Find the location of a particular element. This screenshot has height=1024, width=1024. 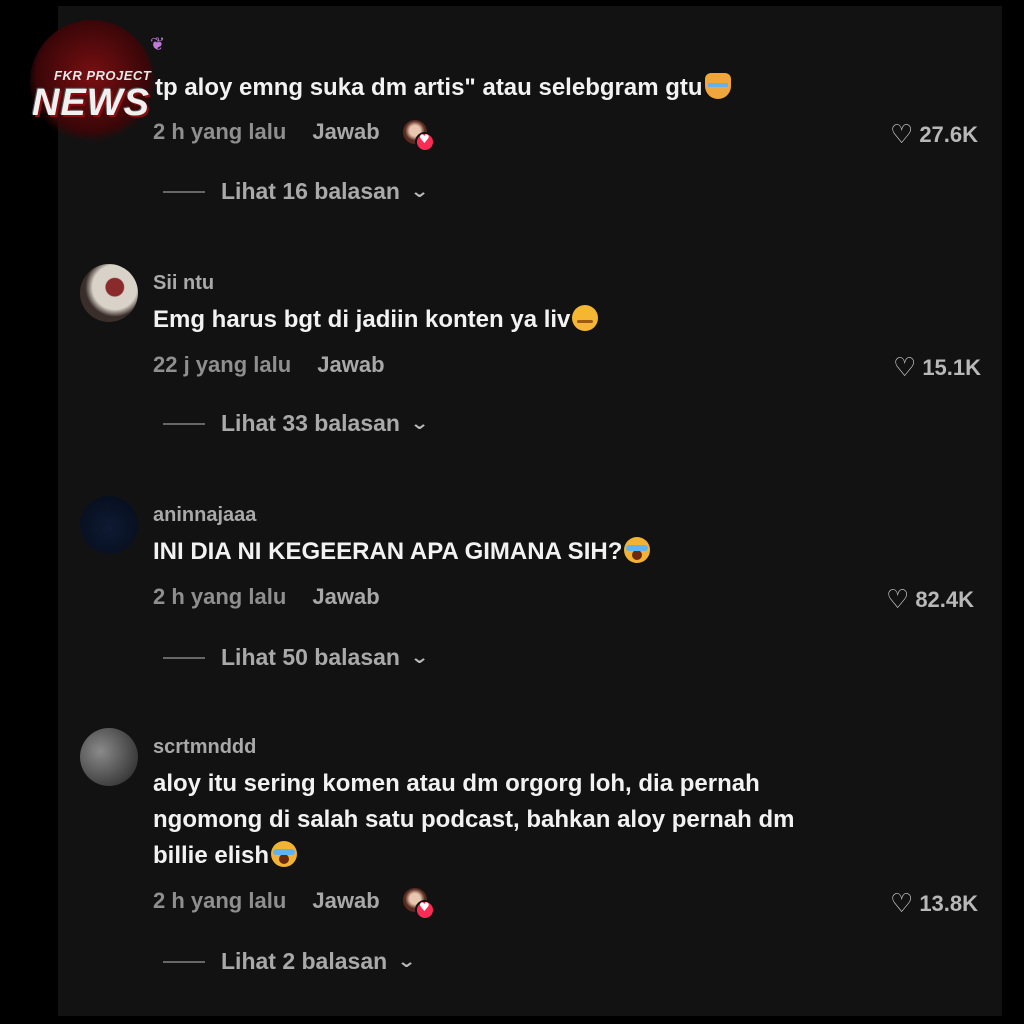

news-logo: FKR PROJECT NEWS ❦ is located at coordinates (102, 81).